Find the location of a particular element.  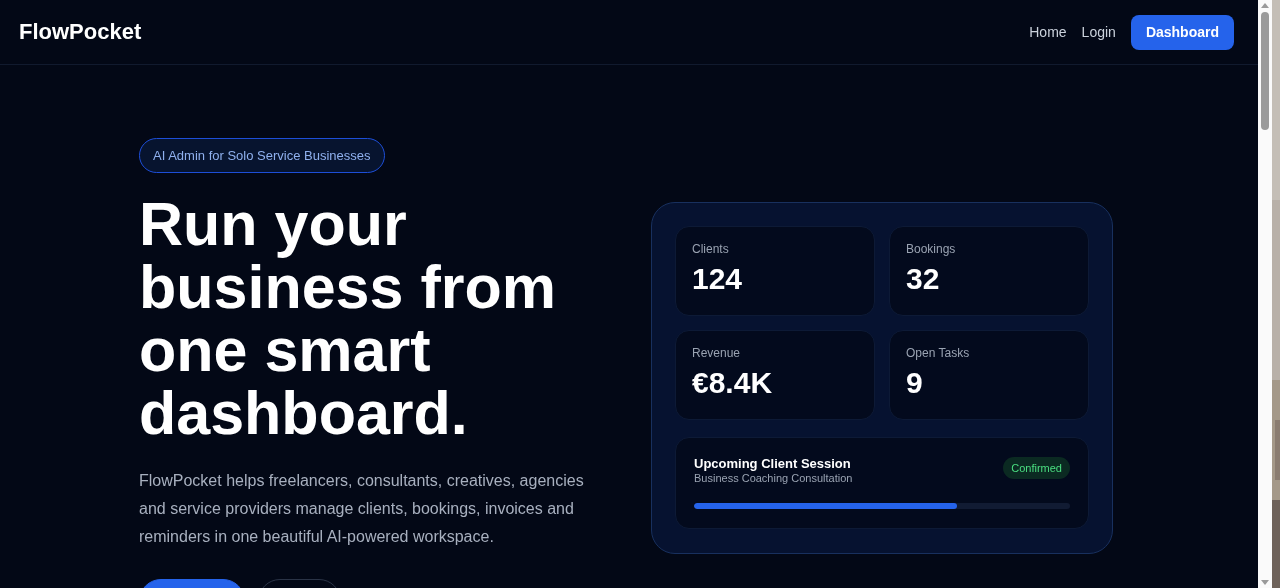

nav-link: Login is located at coordinates (1098, 32).